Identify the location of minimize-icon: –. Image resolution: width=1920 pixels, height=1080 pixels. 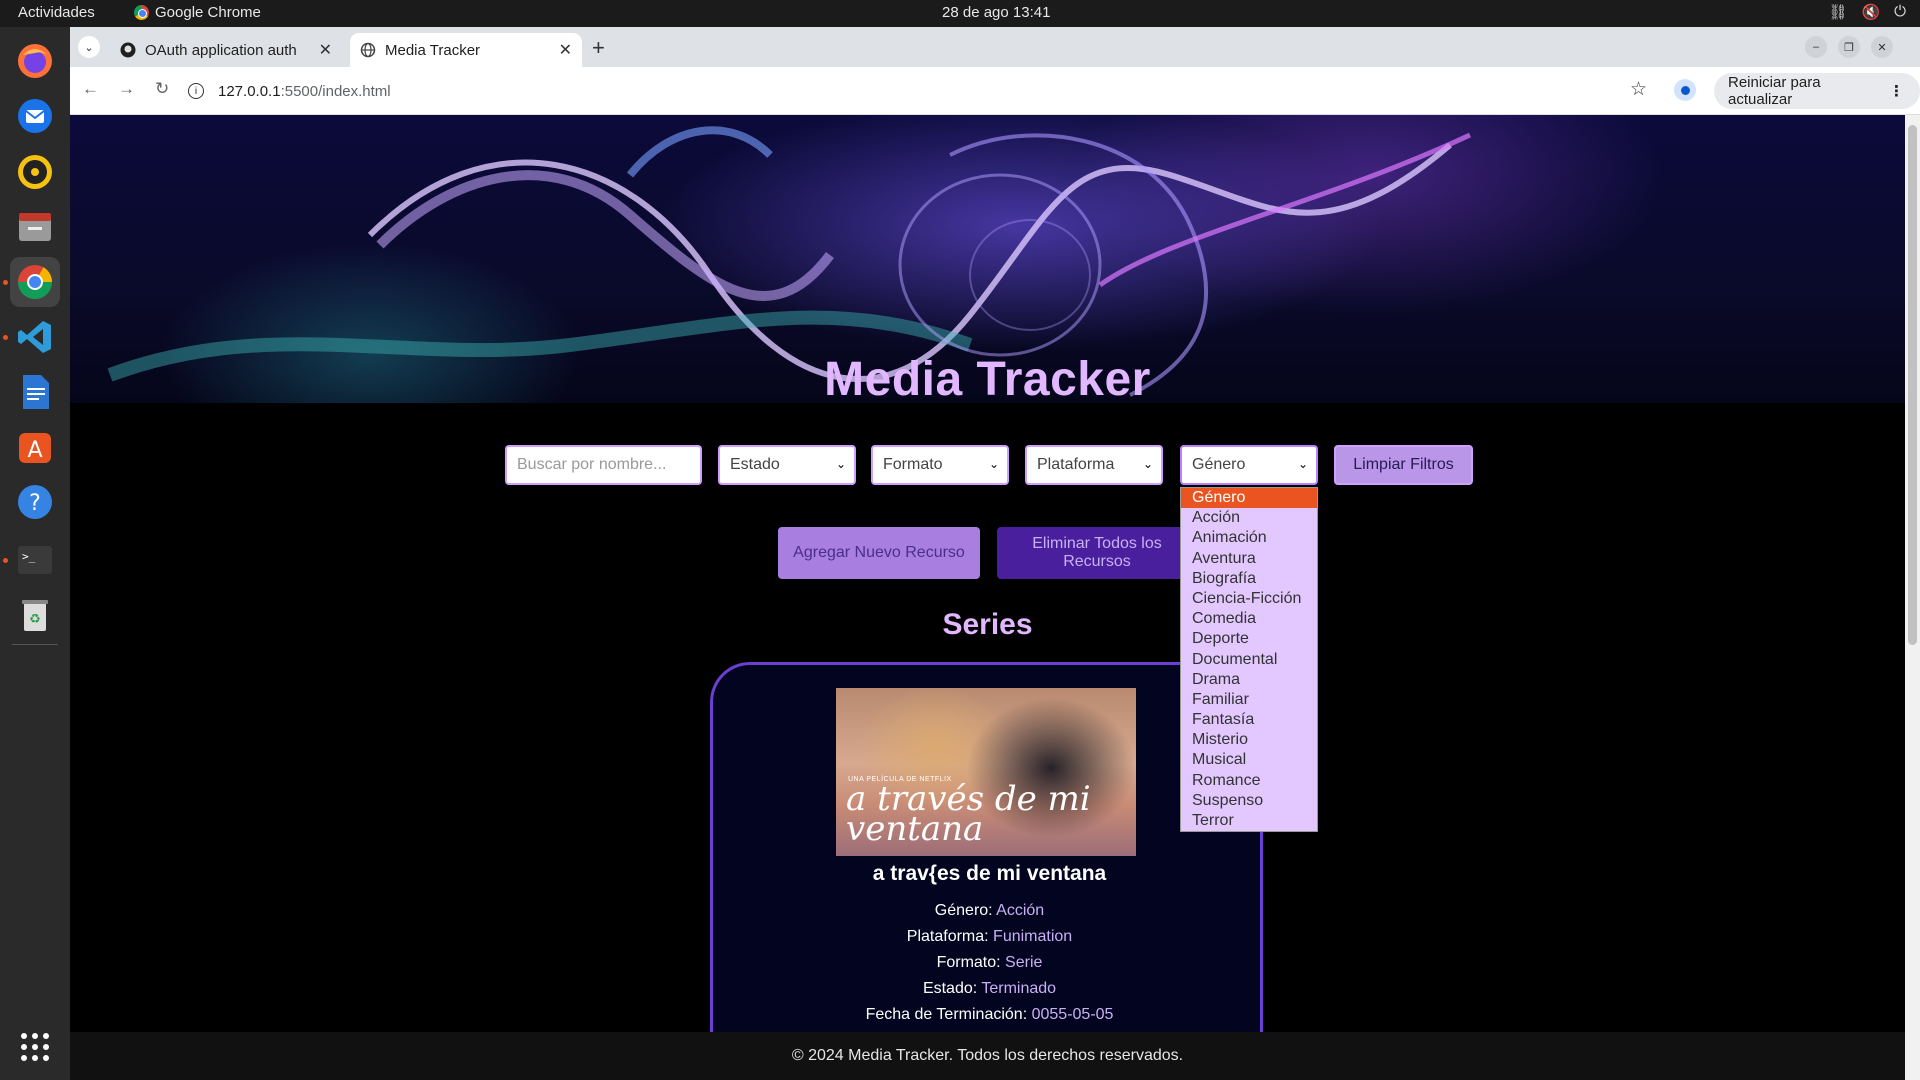
(1816, 47).